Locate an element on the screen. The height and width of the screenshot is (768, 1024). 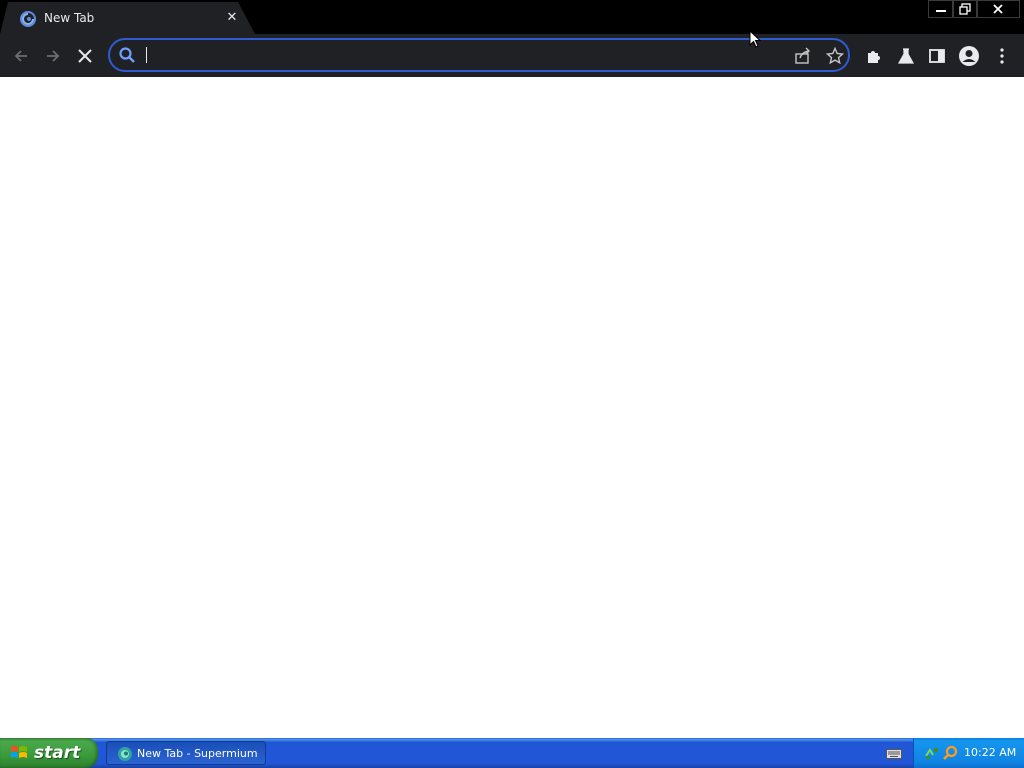
stop-loading-icon is located at coordinates (85, 56).